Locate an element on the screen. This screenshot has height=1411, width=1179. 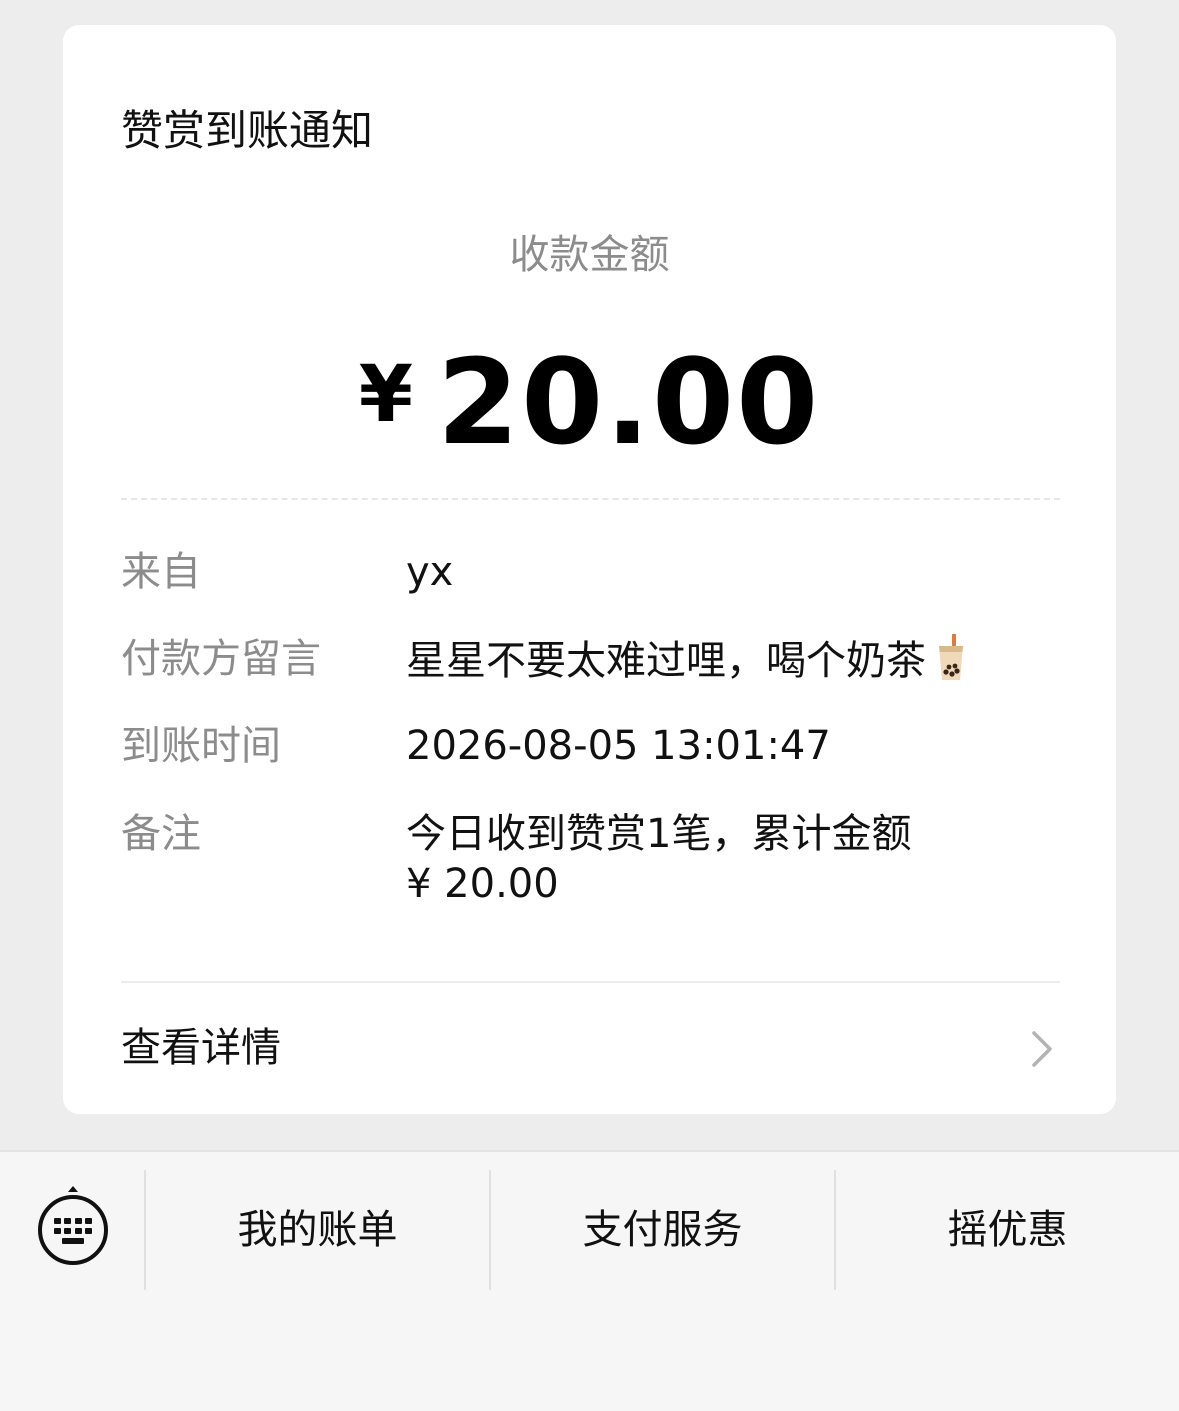
row-note-label: 备注 is located at coordinates (161, 834).